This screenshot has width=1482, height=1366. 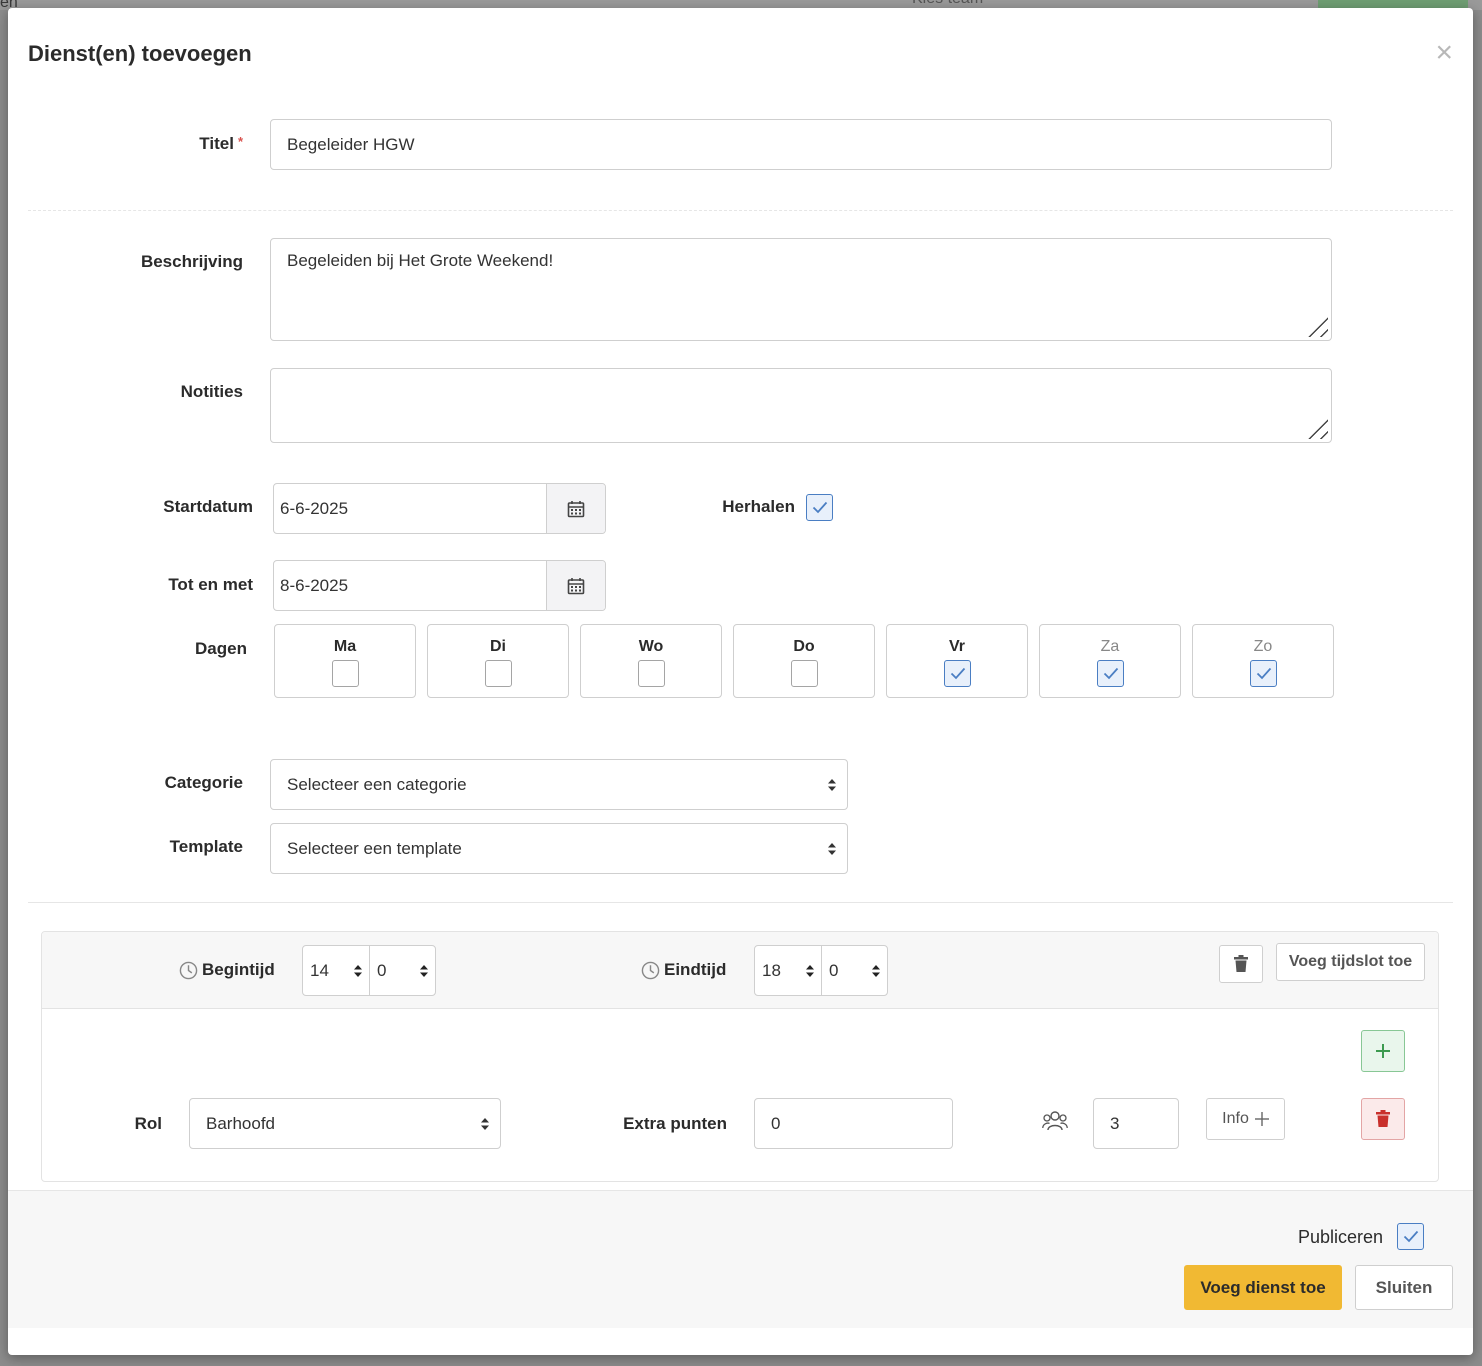 I want to click on publish-checkbox, so click(x=1410, y=1236).